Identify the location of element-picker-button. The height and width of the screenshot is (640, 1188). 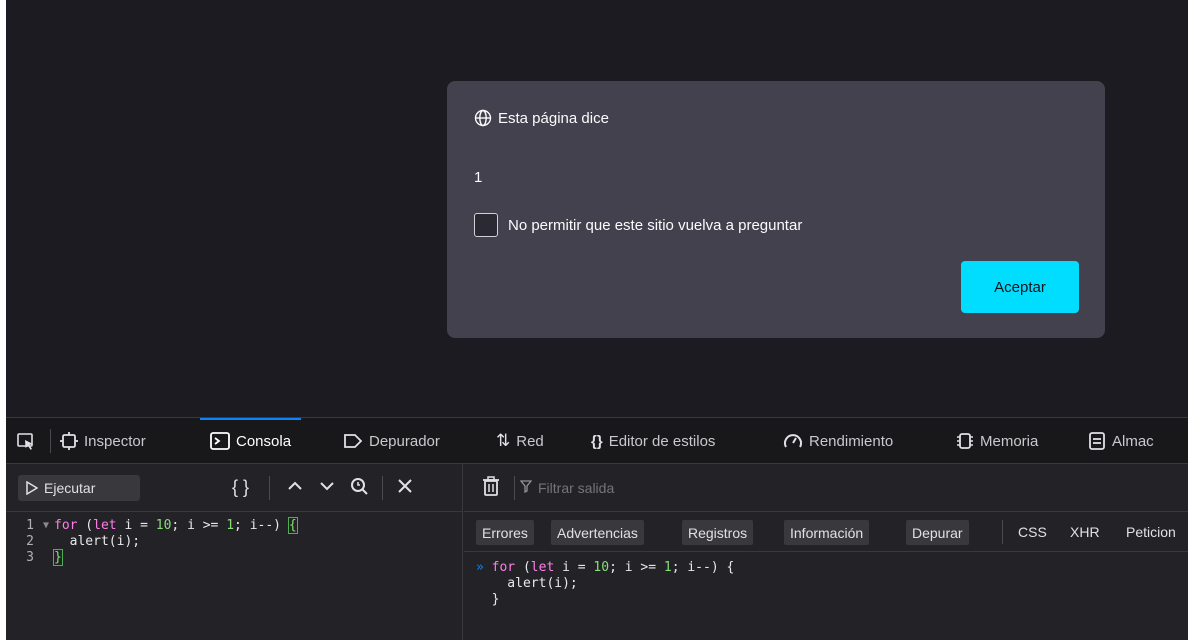
(26, 440).